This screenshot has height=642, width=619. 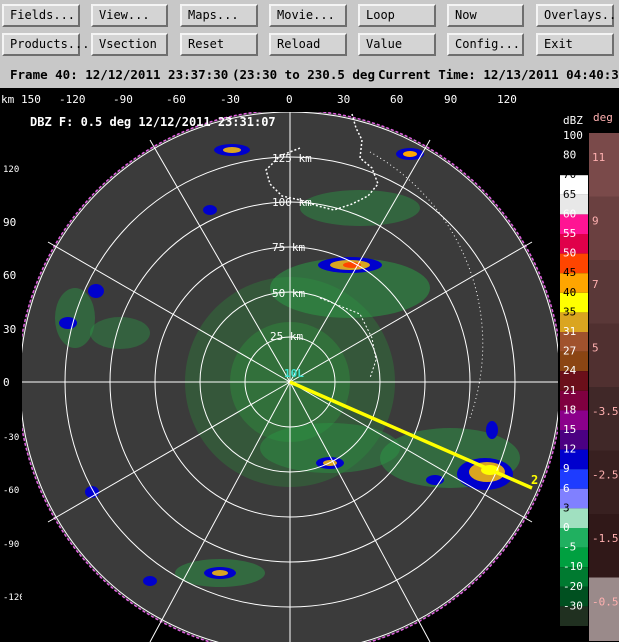 I want to click on dbz-scale-label: 40, so click(x=569, y=292).